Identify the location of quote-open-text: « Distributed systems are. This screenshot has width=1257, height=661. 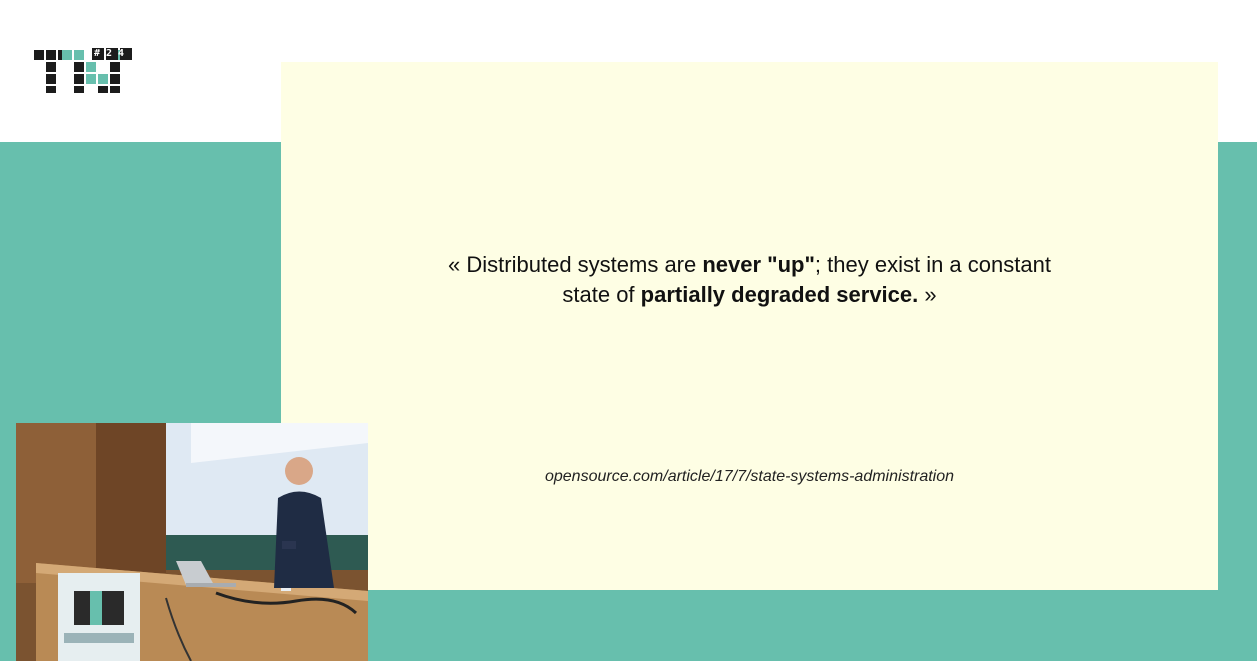
(575, 264).